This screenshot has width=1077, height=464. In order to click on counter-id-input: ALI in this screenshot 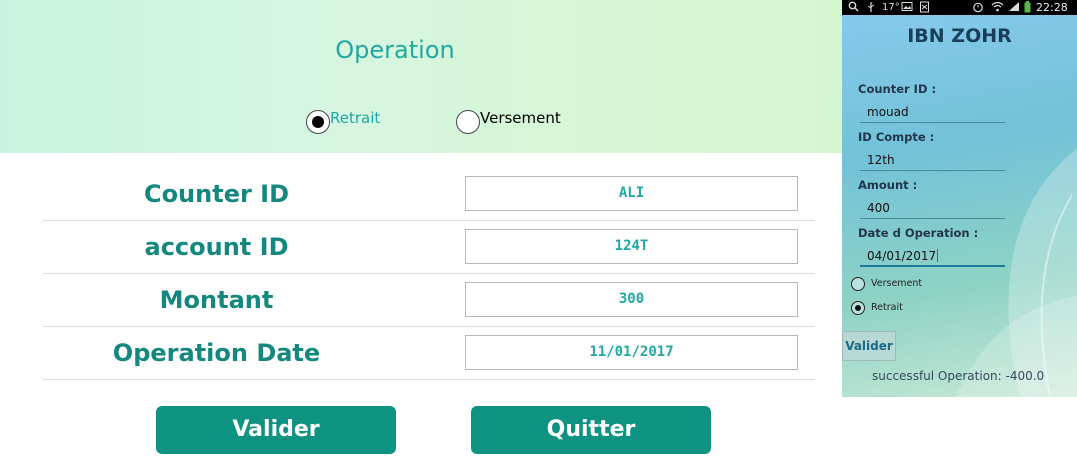, I will do `click(631, 193)`.